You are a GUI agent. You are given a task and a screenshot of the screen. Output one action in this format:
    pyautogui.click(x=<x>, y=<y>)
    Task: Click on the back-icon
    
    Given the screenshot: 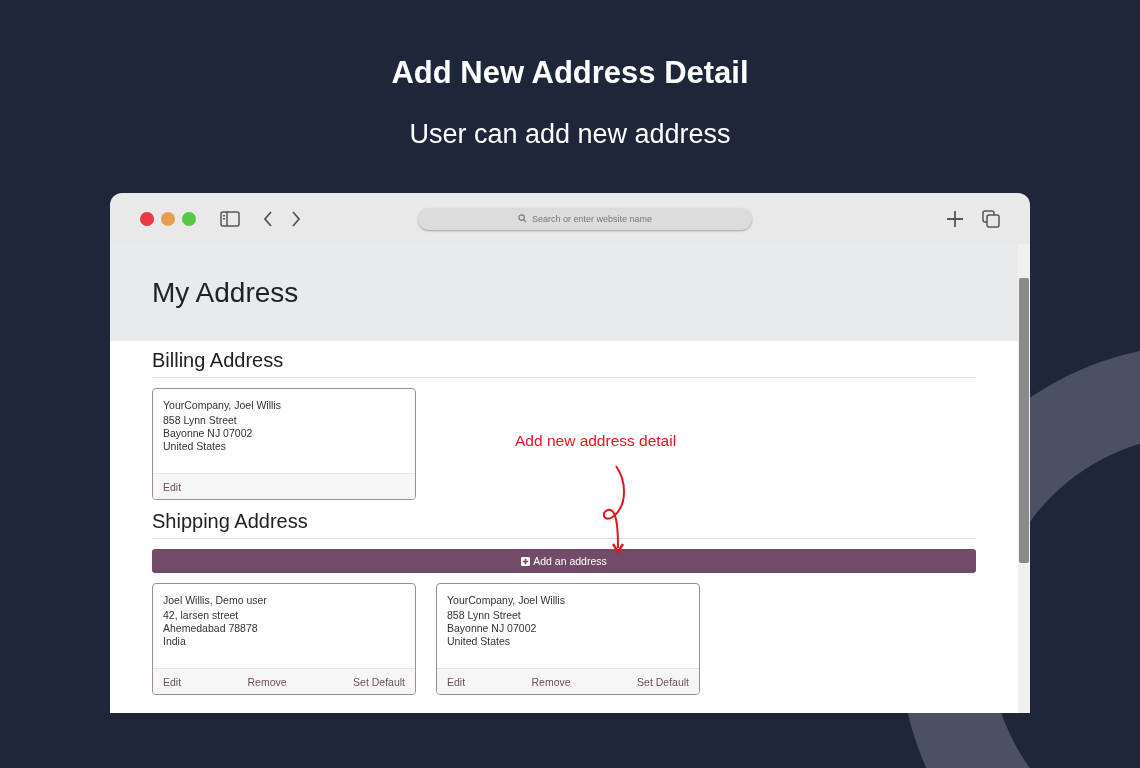 What is the action you would take?
    pyautogui.click(x=268, y=218)
    